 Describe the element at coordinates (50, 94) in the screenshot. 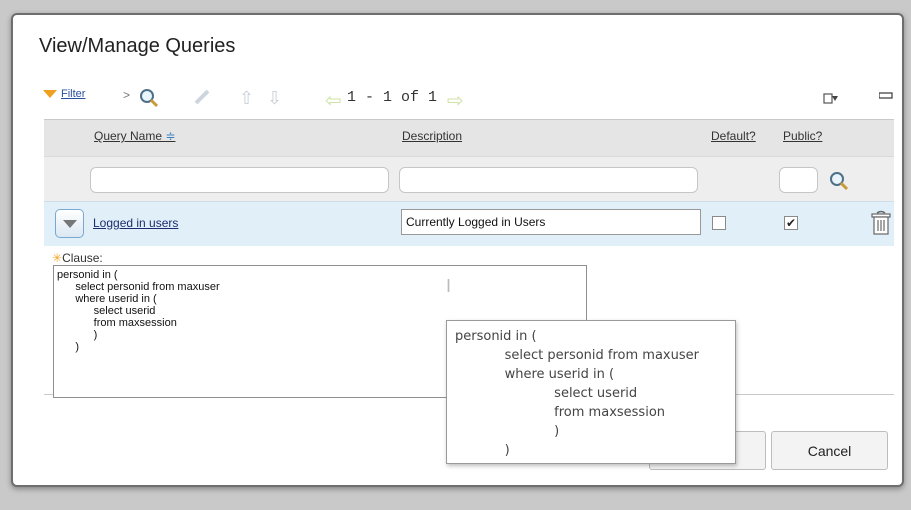

I see `filter-triangle-icon` at that location.